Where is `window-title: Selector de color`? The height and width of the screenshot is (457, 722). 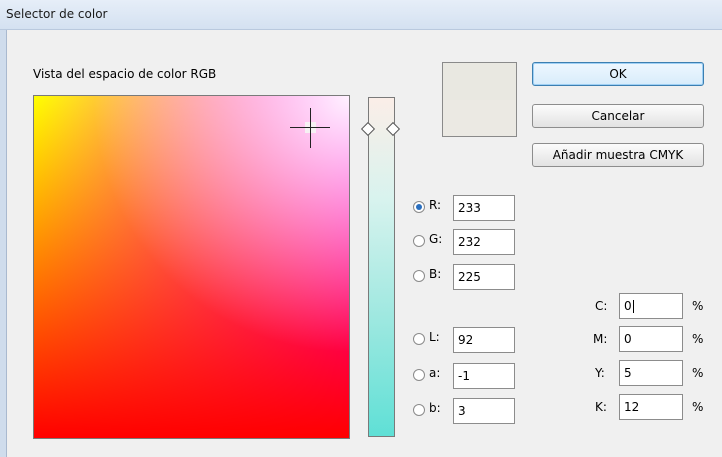 window-title: Selector de color is located at coordinates (57, 14).